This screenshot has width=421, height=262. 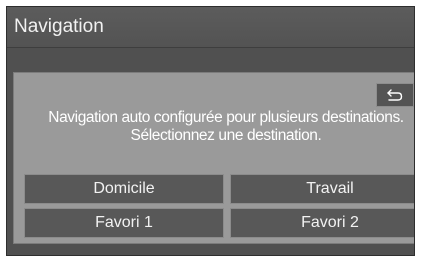 What do you see at coordinates (124, 189) in the screenshot?
I see `home-button: Domicile` at bounding box center [124, 189].